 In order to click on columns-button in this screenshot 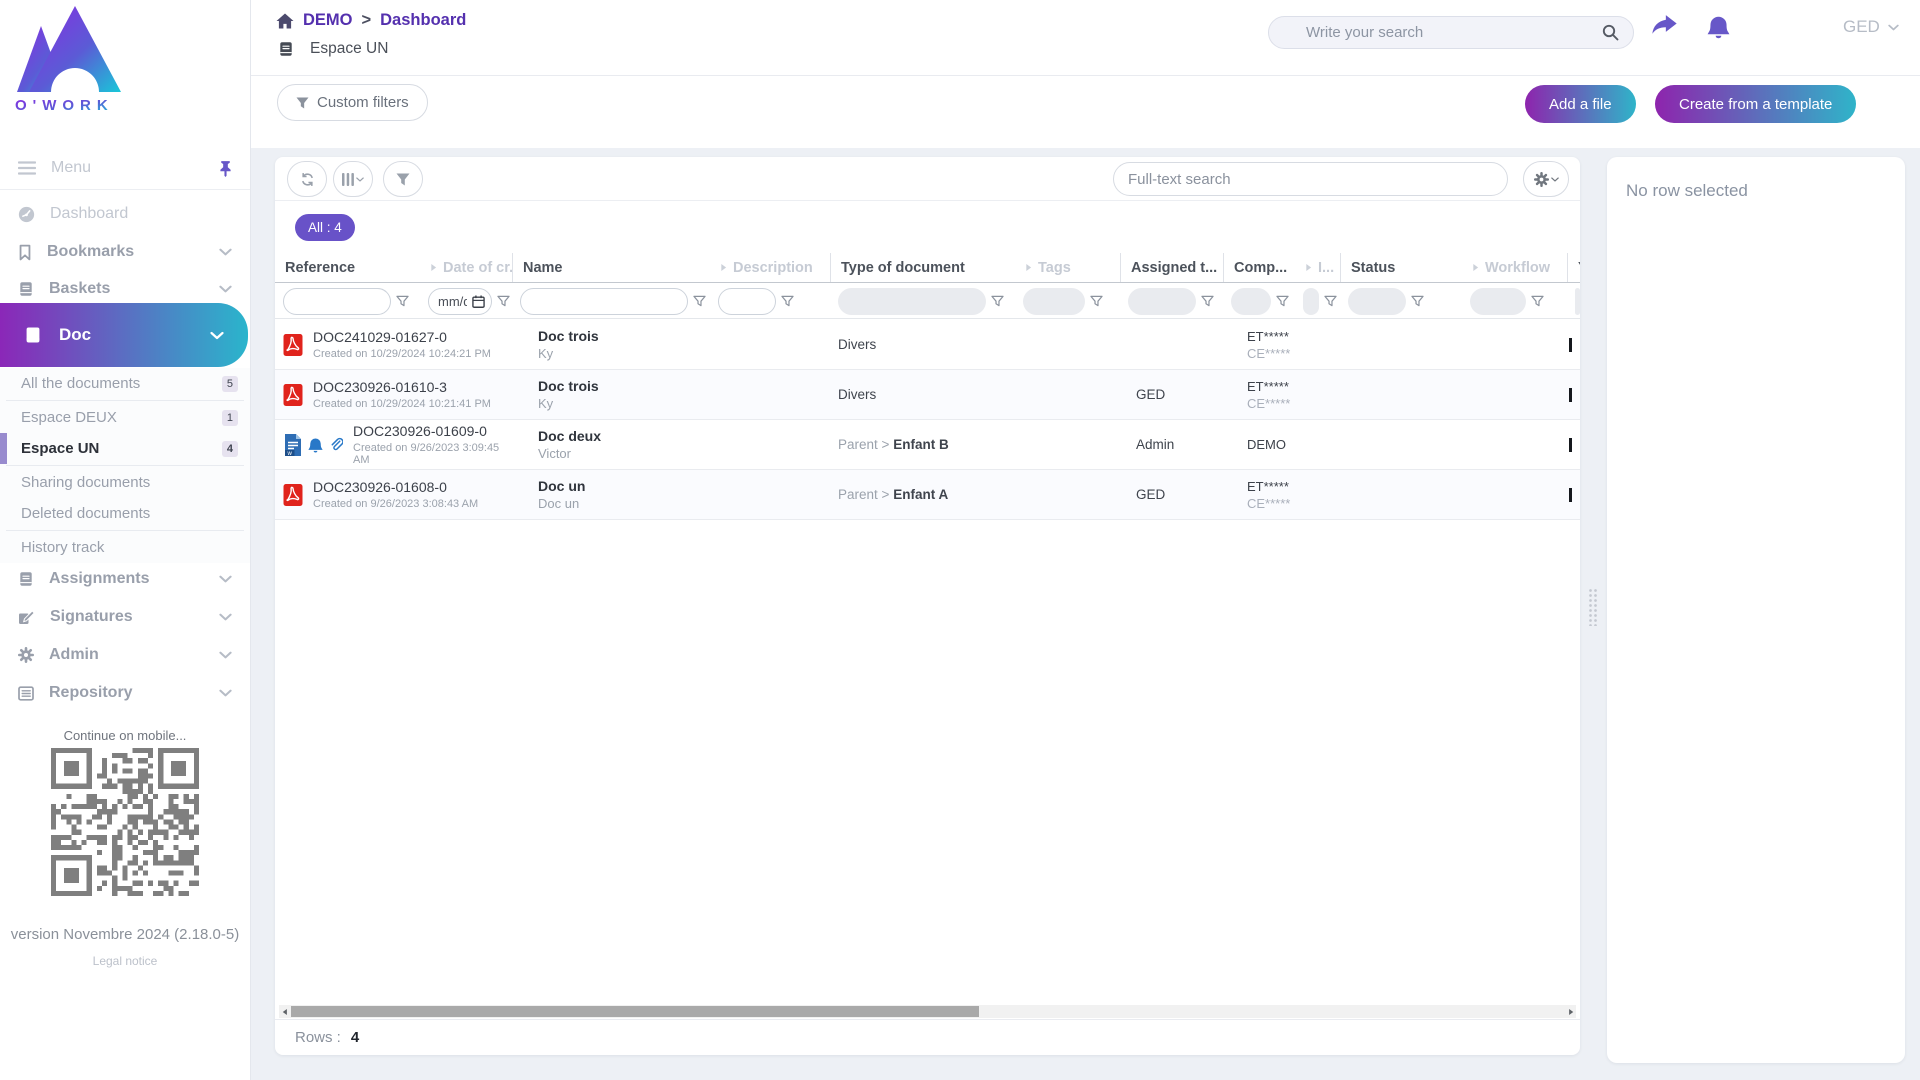, I will do `click(353, 179)`.